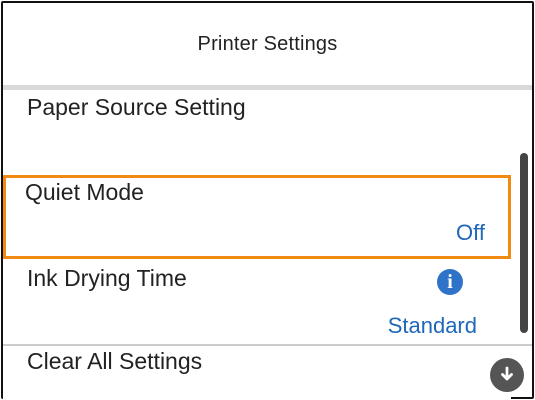 This screenshot has width=535, height=400. I want to click on setting-clear-all: Clear All Settings, so click(257, 372).